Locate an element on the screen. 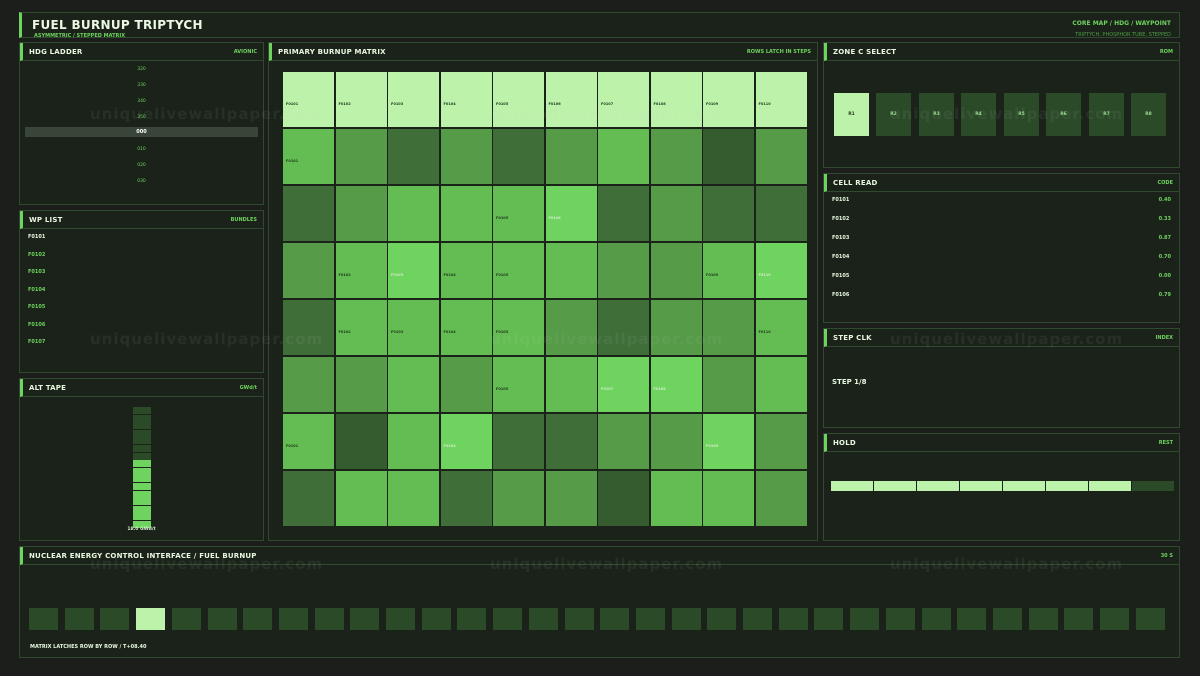  wp-item: F0101 is located at coordinates (36, 237).